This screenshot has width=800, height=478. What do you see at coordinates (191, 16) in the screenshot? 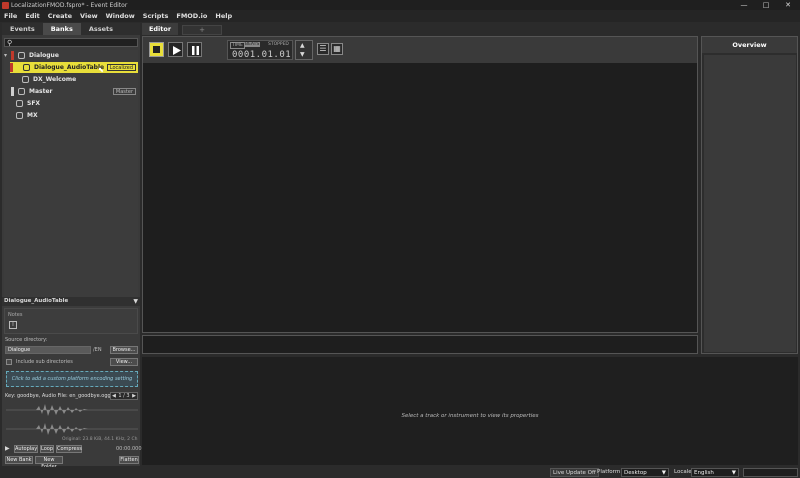
I see `menu-fmod-io: FMOD.io` at bounding box center [191, 16].